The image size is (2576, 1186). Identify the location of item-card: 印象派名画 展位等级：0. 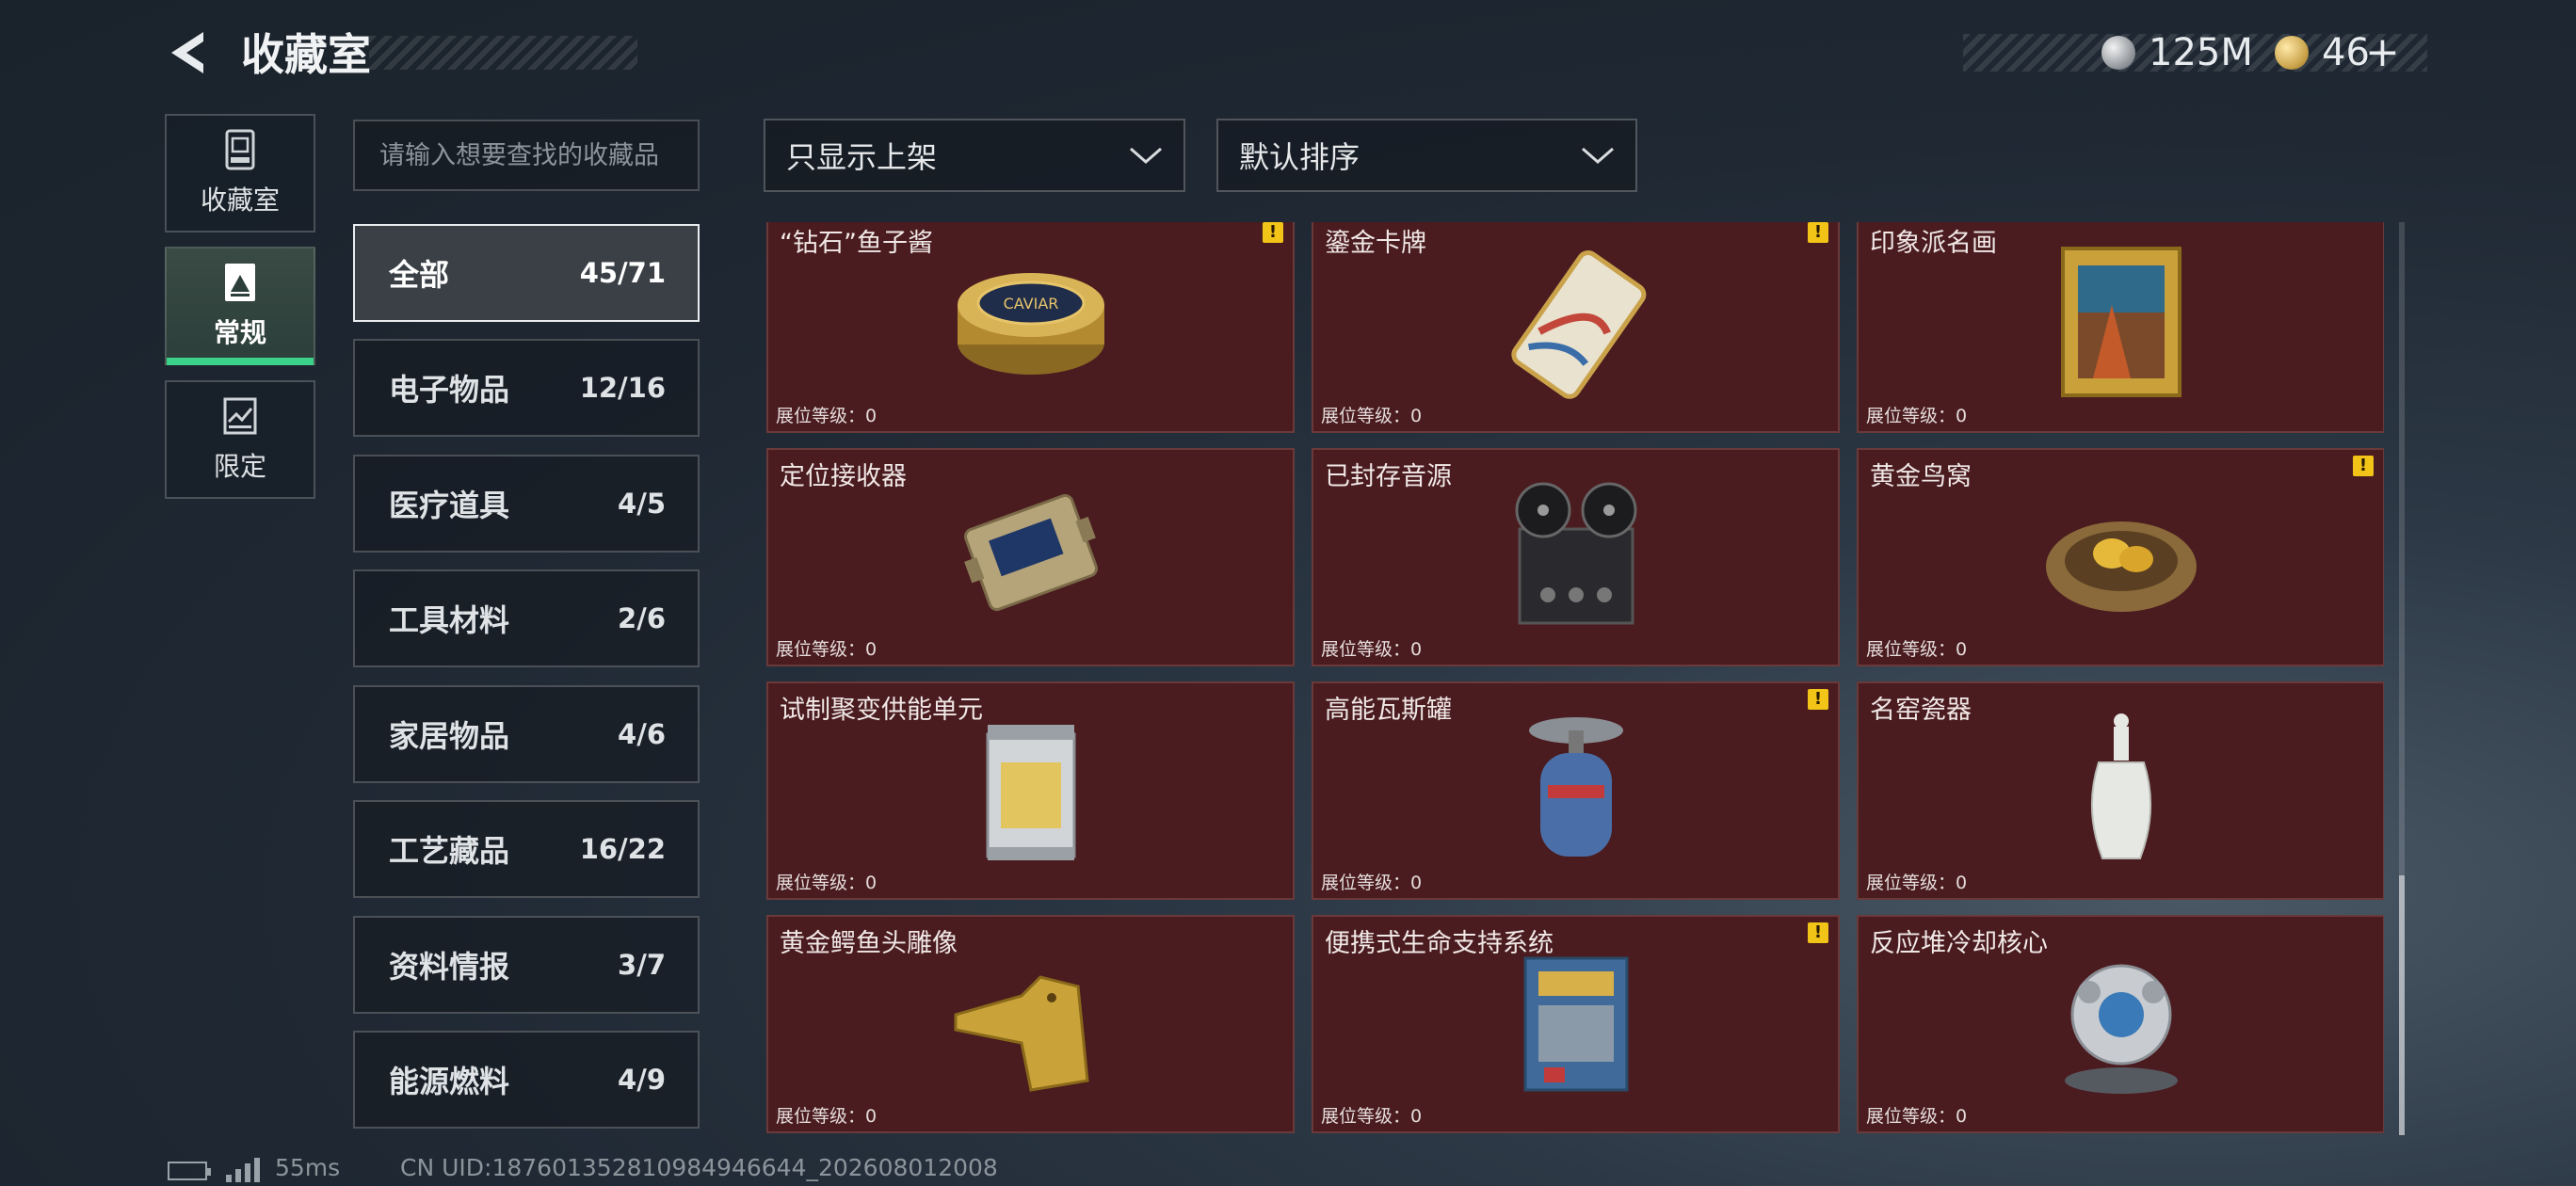
(2120, 327).